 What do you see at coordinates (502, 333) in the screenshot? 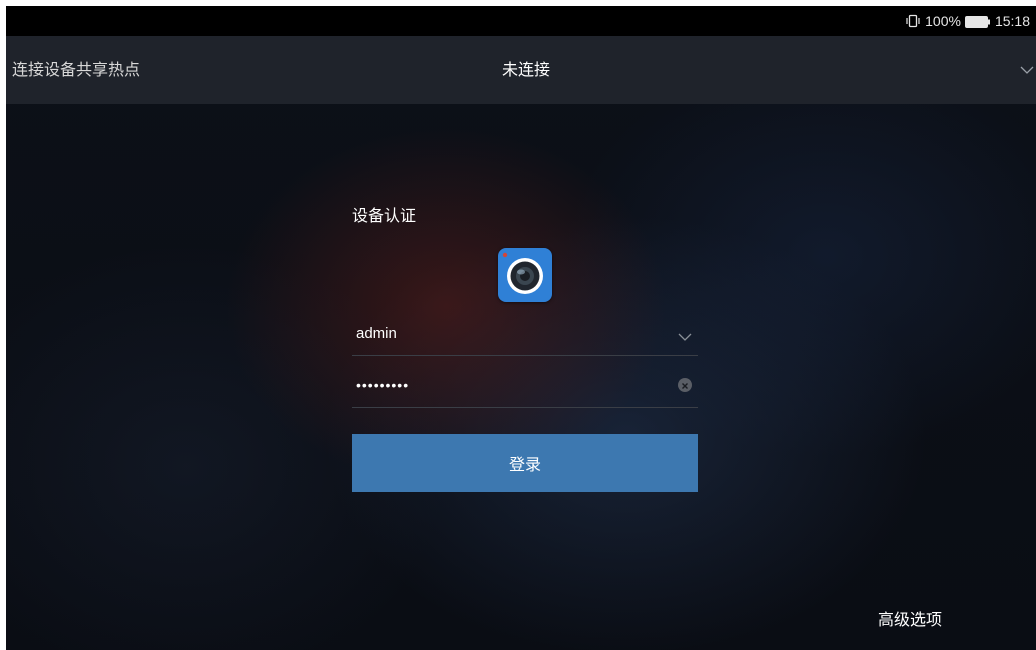
I see `username-input` at bounding box center [502, 333].